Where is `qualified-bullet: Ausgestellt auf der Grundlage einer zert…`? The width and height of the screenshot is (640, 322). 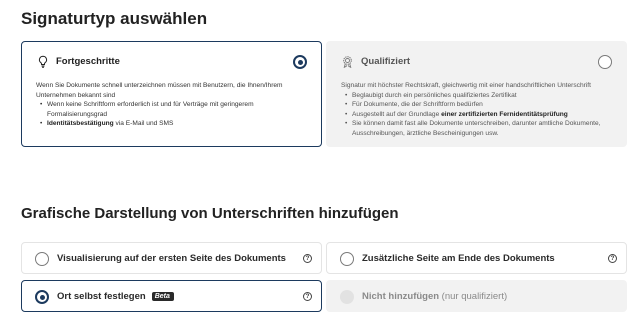
qualified-bullet: Ausgestellt auf der Grundlage einer zert… is located at coordinates (477, 115).